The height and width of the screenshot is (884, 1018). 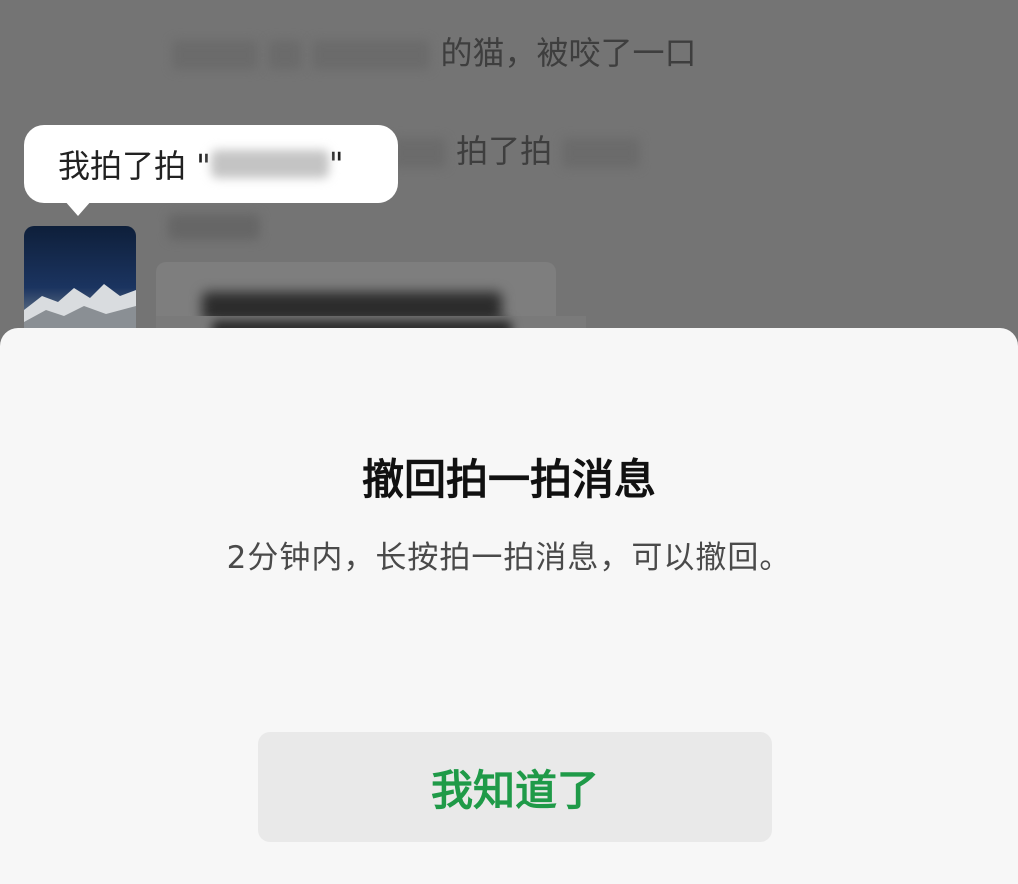 What do you see at coordinates (509, 558) in the screenshot?
I see `sheet-description: 2分钟内，长按拍一拍消息，可以撤回。` at bounding box center [509, 558].